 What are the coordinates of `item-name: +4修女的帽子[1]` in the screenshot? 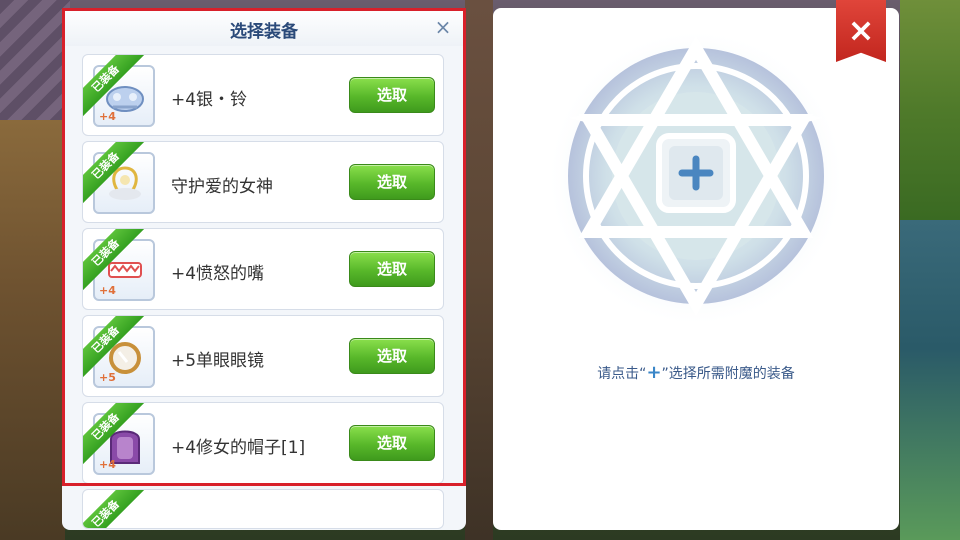 It's located at (238, 448).